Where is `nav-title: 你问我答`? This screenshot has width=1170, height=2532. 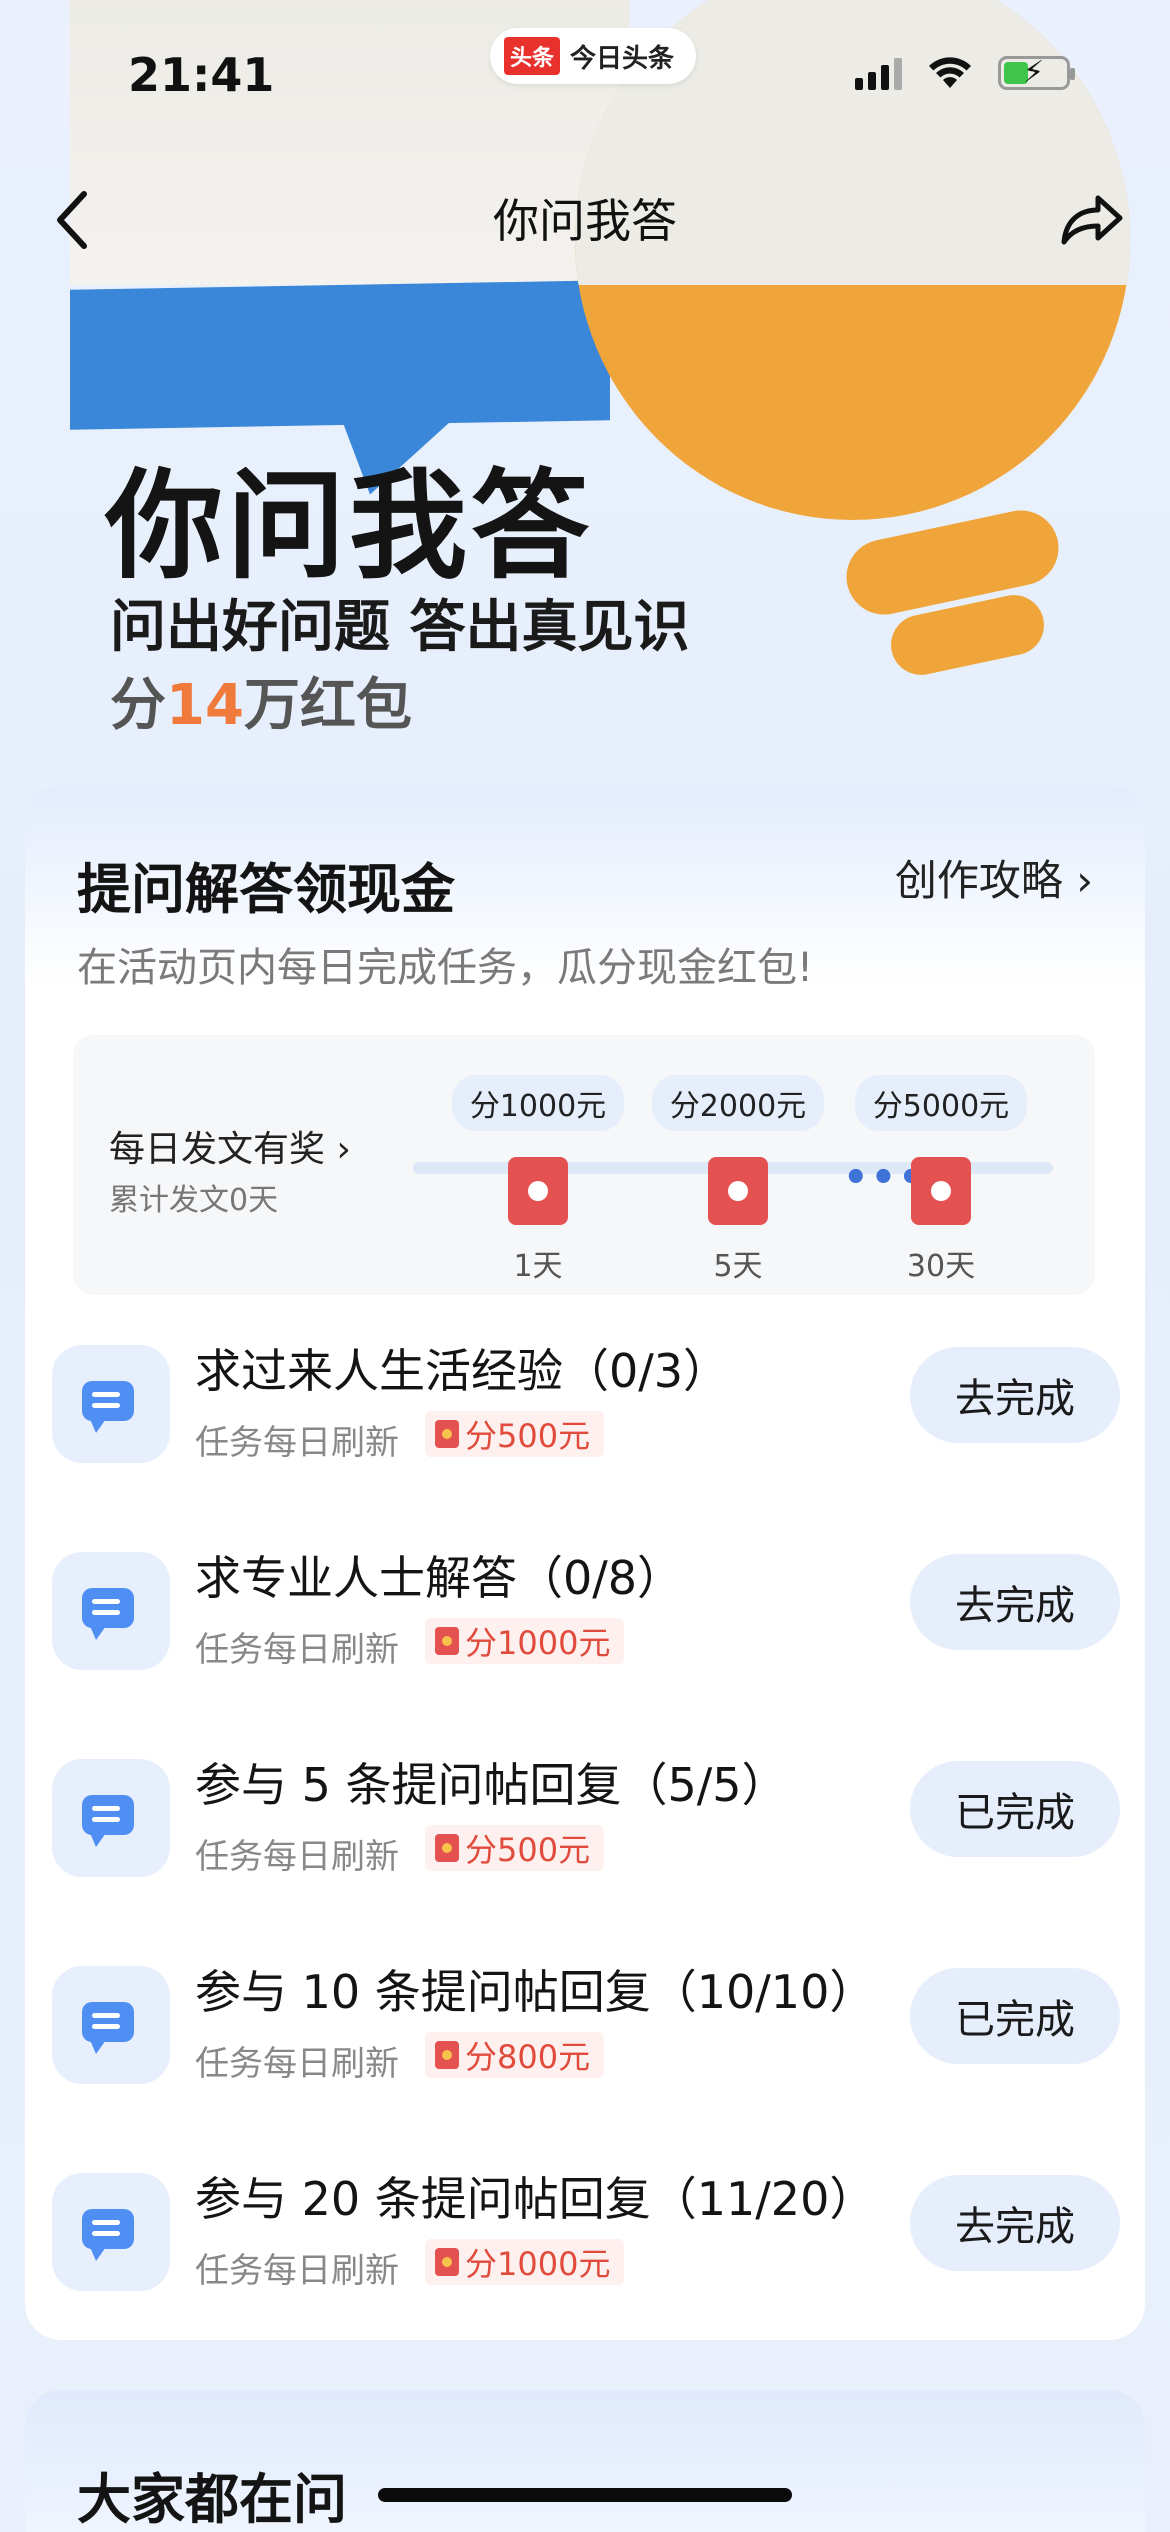 nav-title: 你问我答 is located at coordinates (585, 221).